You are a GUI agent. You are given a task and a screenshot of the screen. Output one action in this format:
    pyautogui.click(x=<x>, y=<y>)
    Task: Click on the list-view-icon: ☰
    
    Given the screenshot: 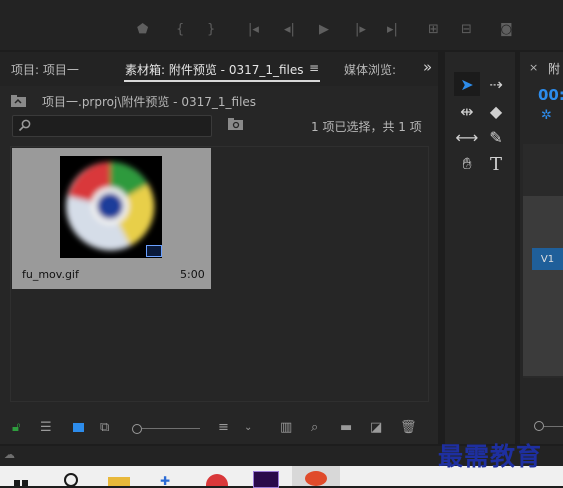 What is the action you would take?
    pyautogui.click(x=46, y=427)
    